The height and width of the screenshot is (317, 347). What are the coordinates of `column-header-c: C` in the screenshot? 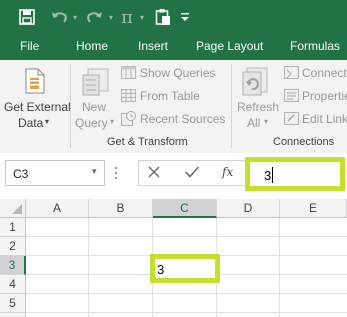 It's located at (185, 208).